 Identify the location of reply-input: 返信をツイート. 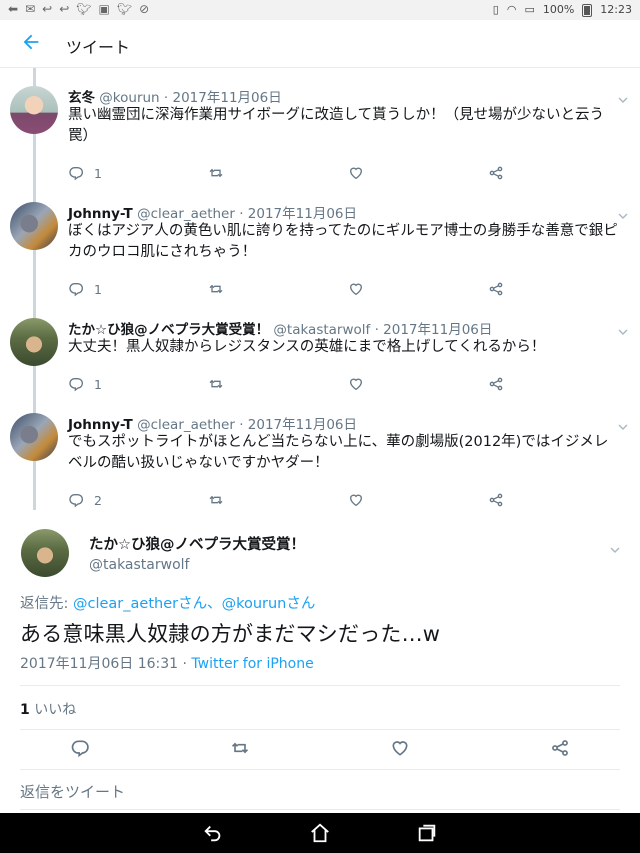
(72, 791).